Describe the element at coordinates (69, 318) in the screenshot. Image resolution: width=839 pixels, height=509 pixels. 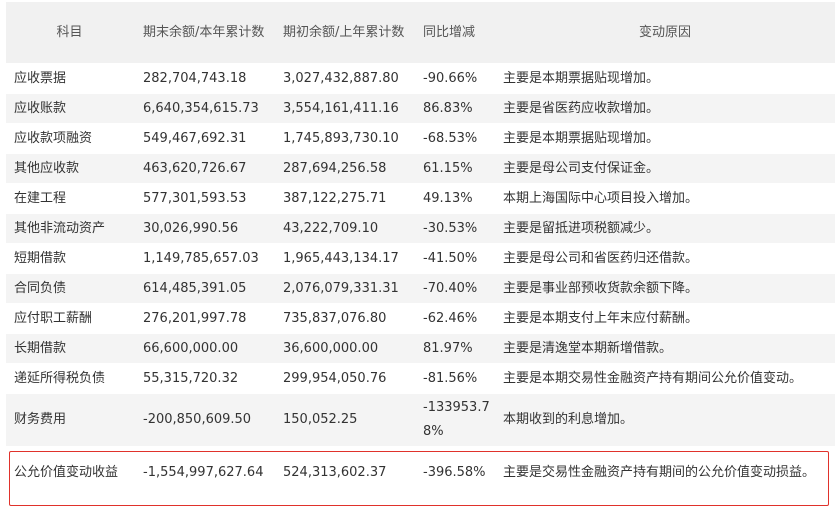
I see `cell-subject: 应付职工薪酬` at that location.